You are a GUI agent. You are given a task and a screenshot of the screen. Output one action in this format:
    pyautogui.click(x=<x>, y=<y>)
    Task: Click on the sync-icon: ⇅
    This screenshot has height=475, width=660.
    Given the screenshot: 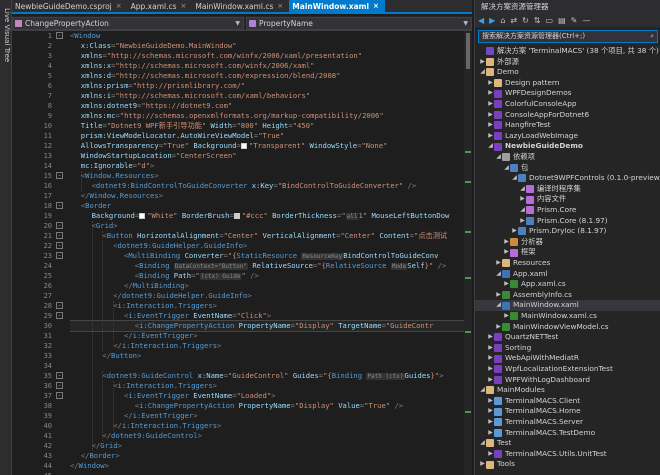 What is the action you would take?
    pyautogui.click(x=537, y=20)
    